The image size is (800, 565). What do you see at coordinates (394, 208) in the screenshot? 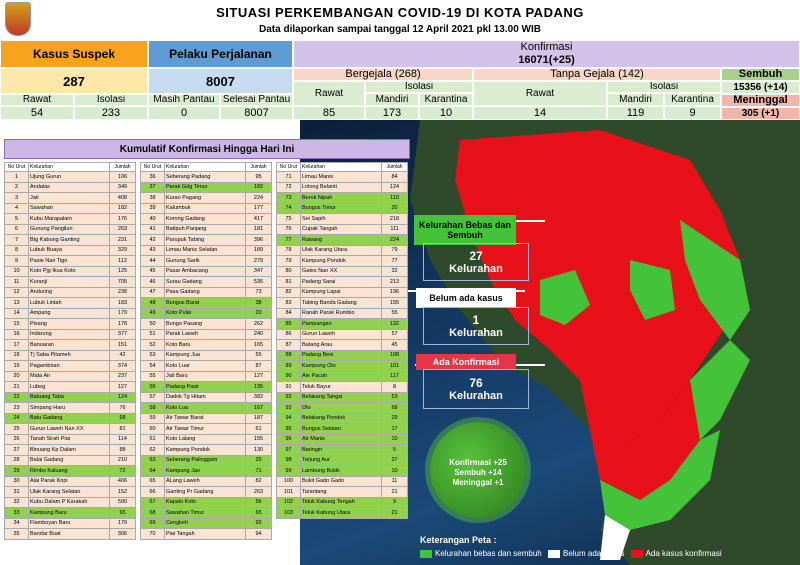
I see `case-count: 20` at bounding box center [394, 208].